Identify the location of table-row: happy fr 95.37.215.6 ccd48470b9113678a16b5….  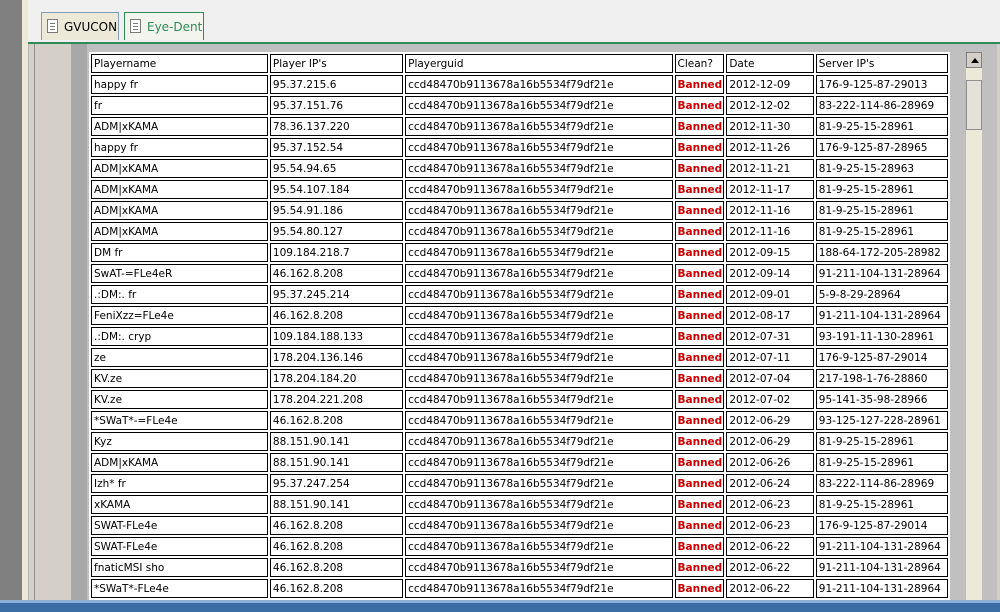
(519, 84).